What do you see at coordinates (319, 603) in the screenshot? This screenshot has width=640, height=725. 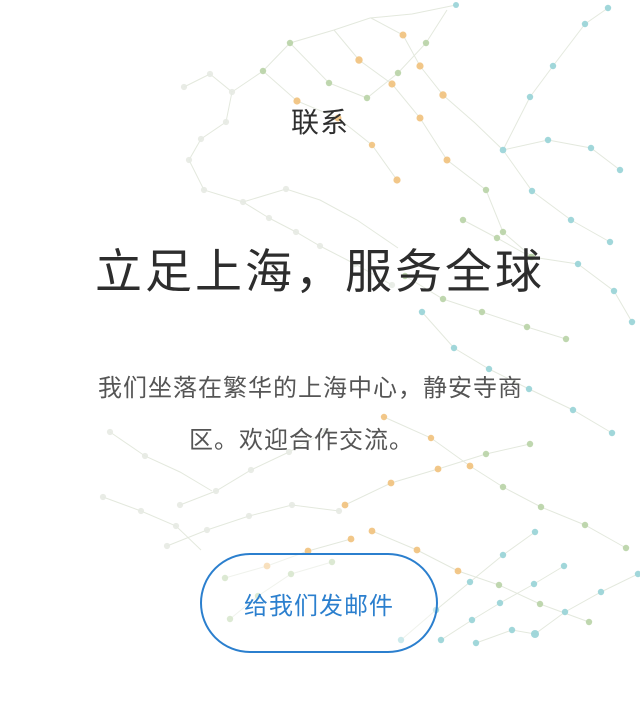 I see `email-us-button: 给我们发邮件` at bounding box center [319, 603].